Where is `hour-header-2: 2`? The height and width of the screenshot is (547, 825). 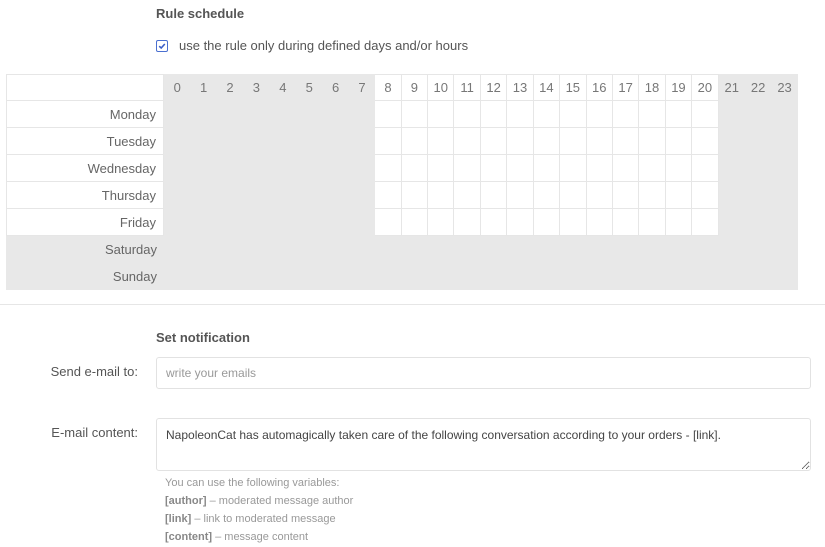 hour-header-2: 2 is located at coordinates (230, 87).